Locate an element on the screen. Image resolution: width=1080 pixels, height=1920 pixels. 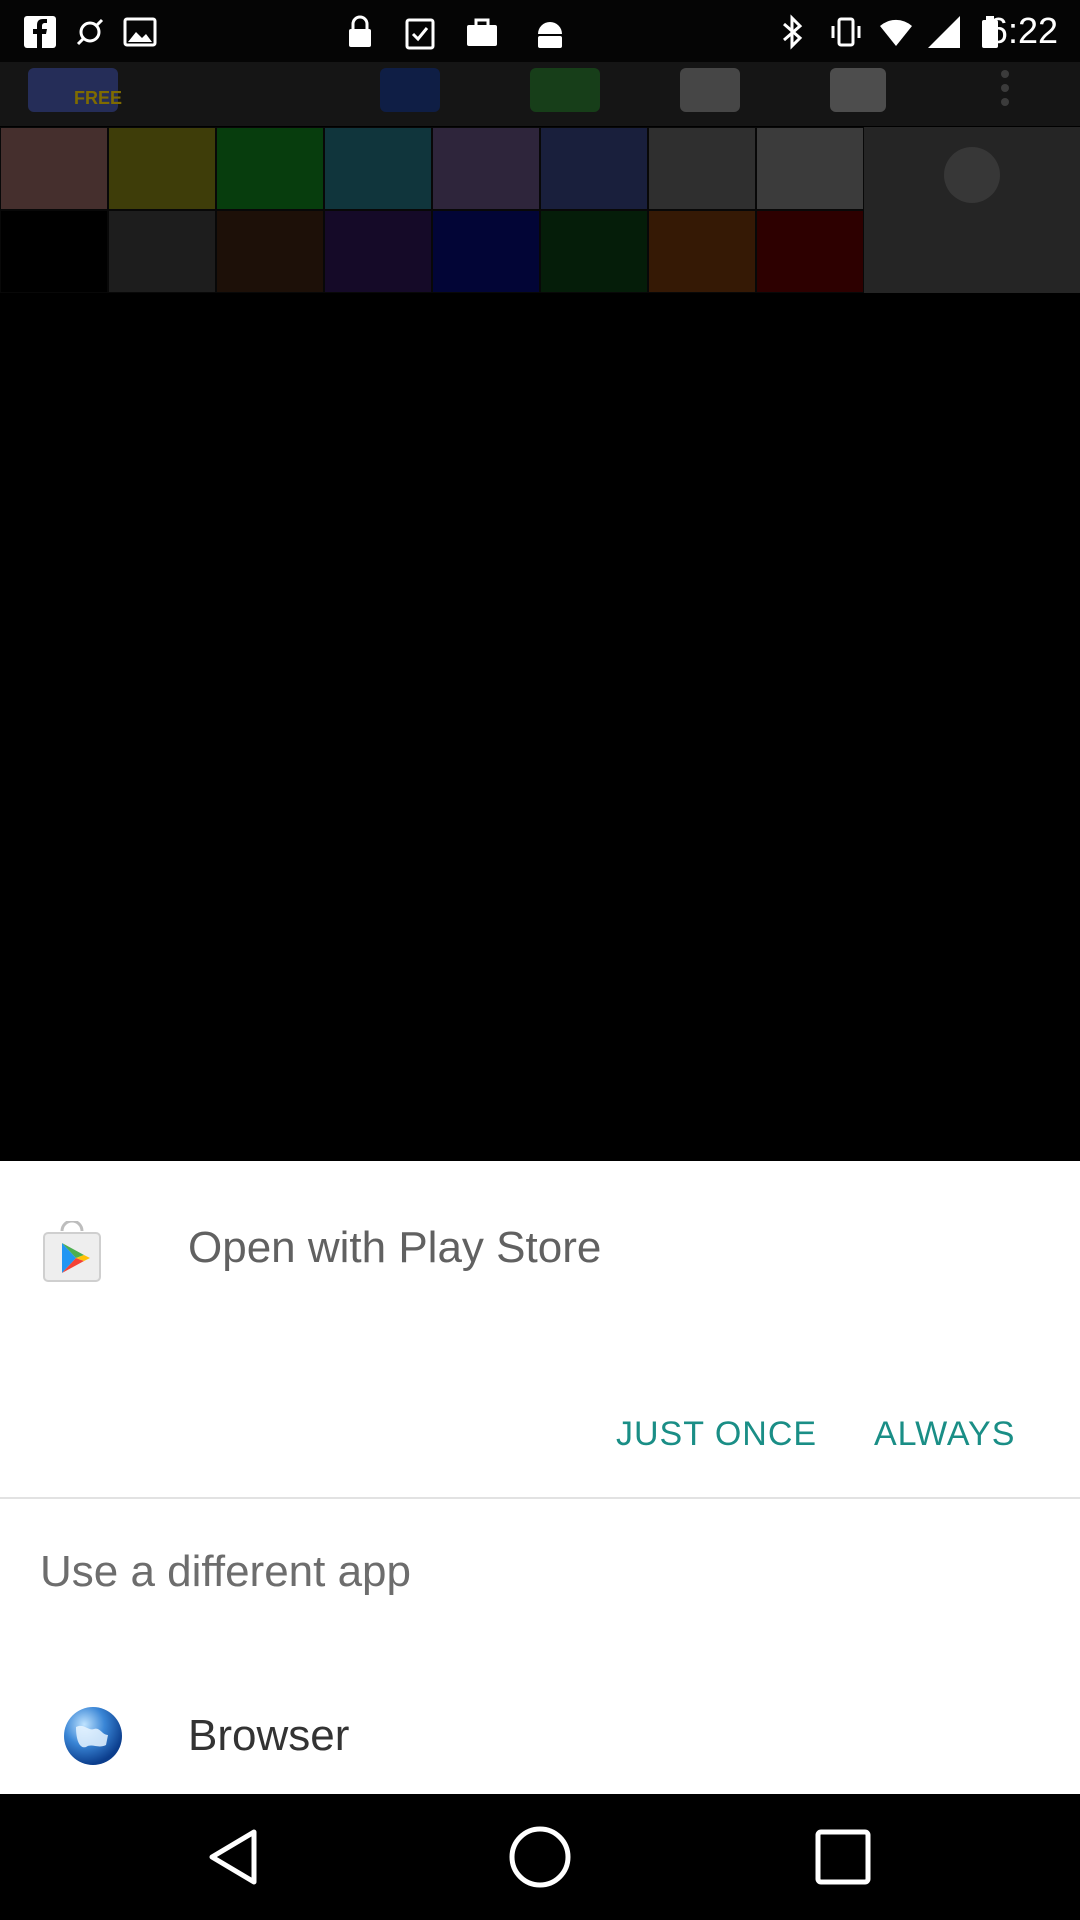
use-different-app-label: Use a different app is located at coordinates (225, 1571).